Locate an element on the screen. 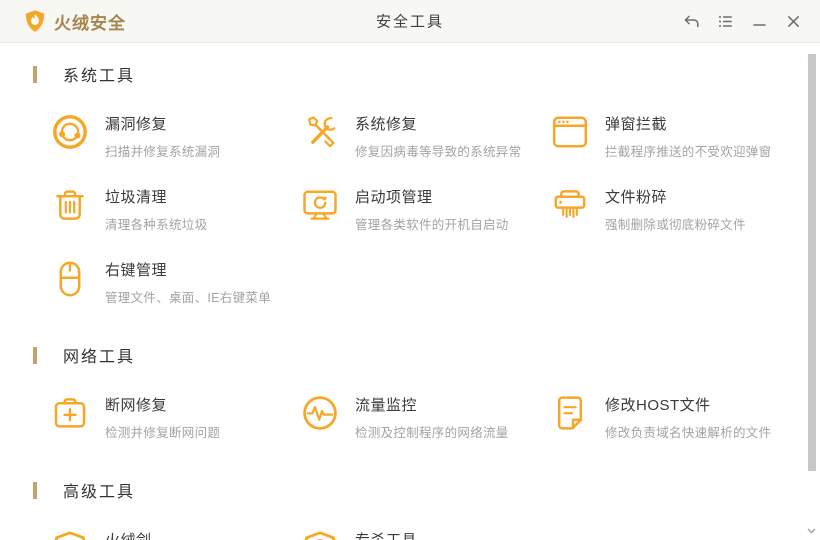 The width and height of the screenshot is (820, 540). tool-desc: 修改负责域名快速解析的文件 is located at coordinates (688, 433).